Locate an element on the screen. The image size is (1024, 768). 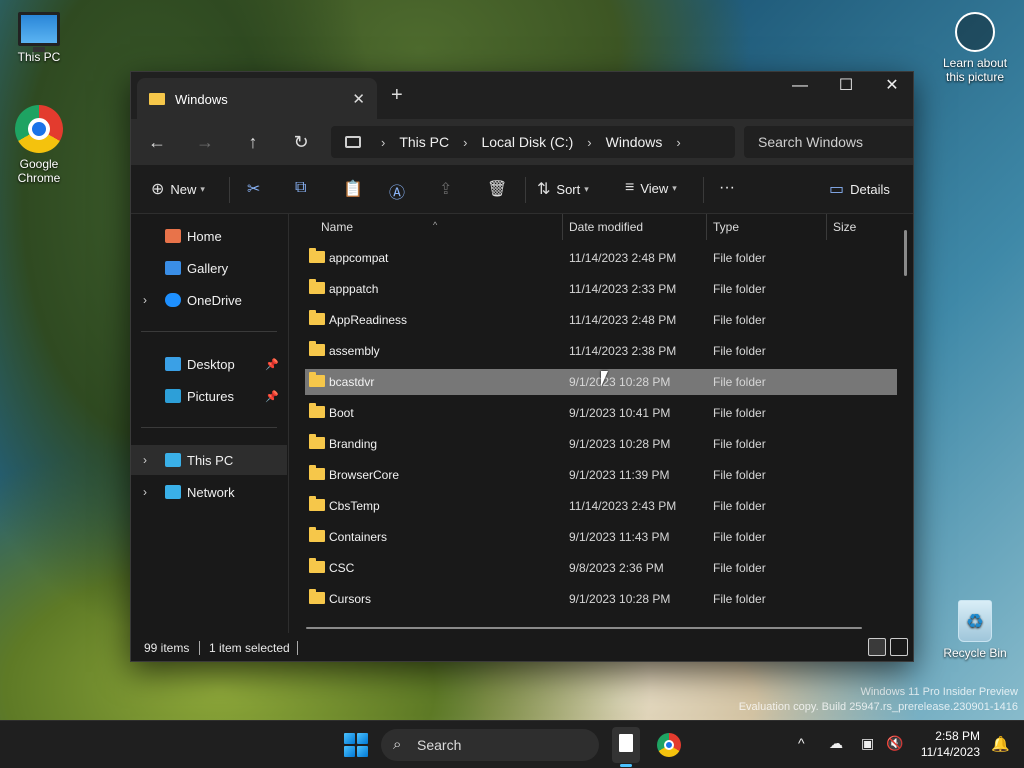
nav-item-desktop: Desktop 📌 is located at coordinates (209, 364).